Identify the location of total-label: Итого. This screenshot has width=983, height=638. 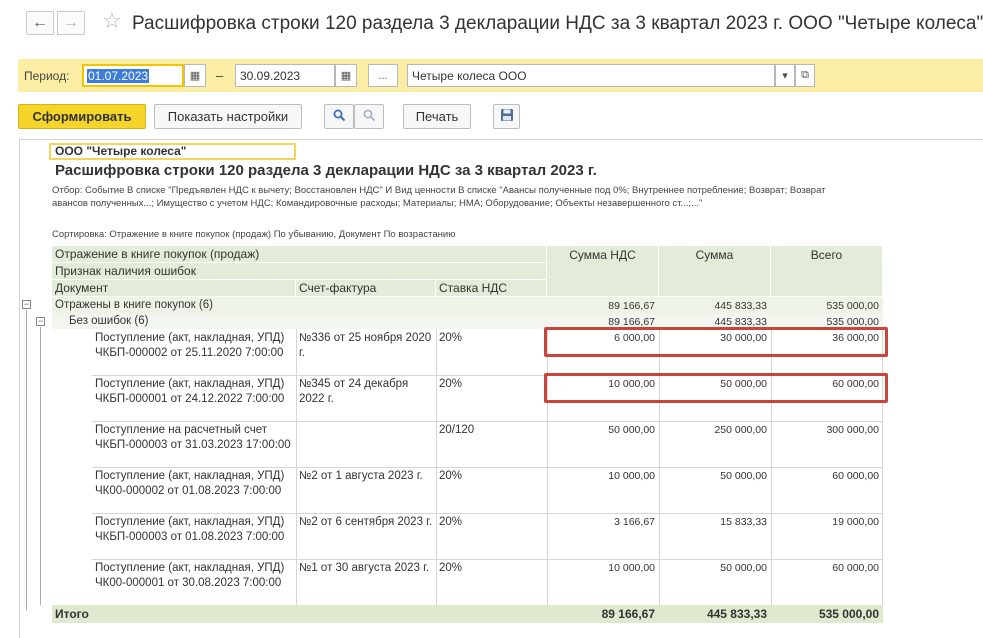
(72, 614).